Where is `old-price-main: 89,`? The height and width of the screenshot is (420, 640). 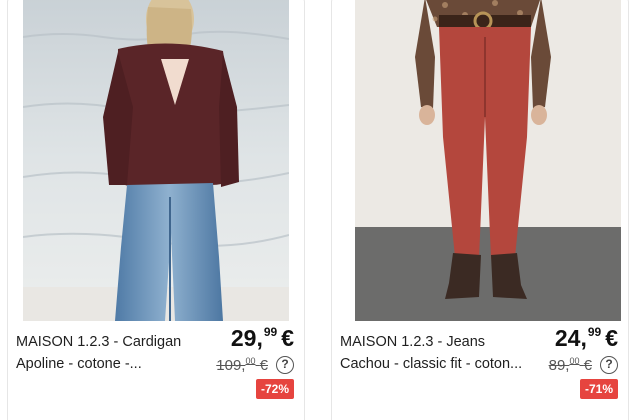
old-price-main: 89, is located at coordinates (559, 365).